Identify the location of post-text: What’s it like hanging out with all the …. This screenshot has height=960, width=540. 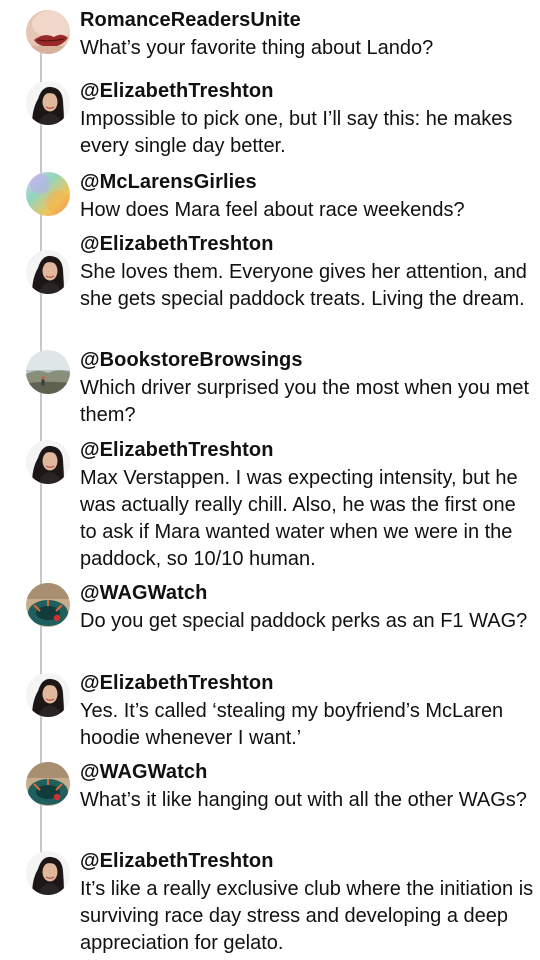
(303, 800).